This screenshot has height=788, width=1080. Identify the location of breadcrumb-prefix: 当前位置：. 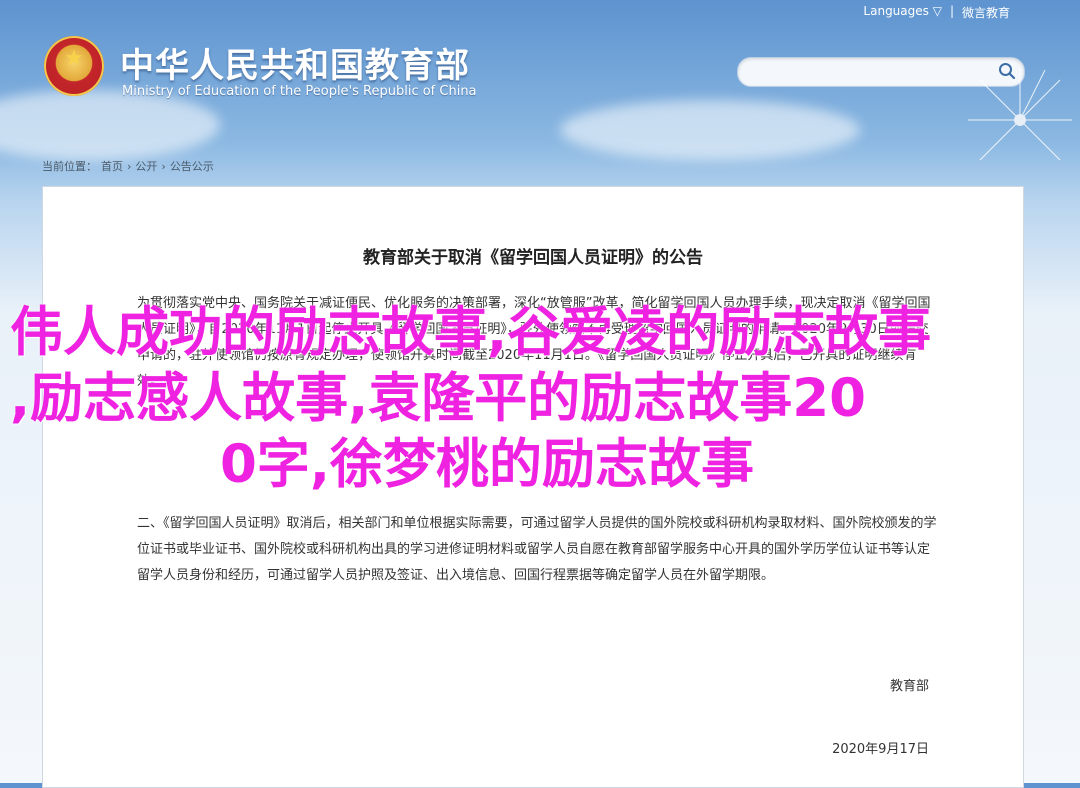
(69, 166).